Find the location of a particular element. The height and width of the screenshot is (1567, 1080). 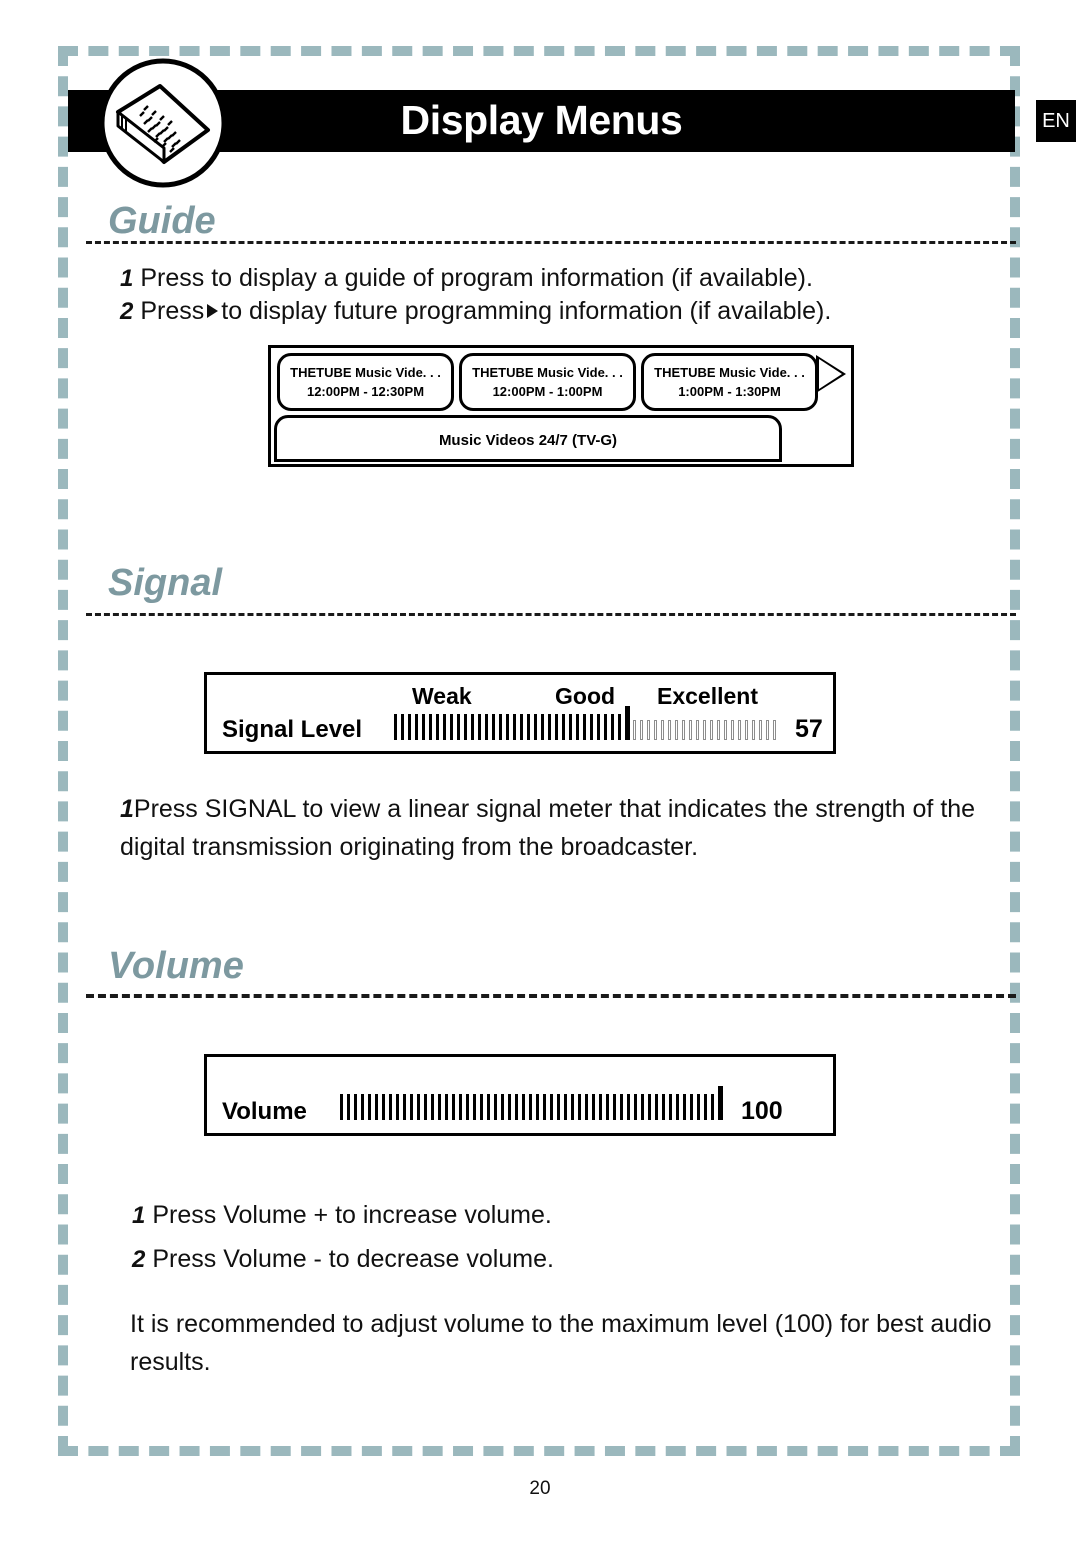

step-number: 1 is located at coordinates (127, 809).